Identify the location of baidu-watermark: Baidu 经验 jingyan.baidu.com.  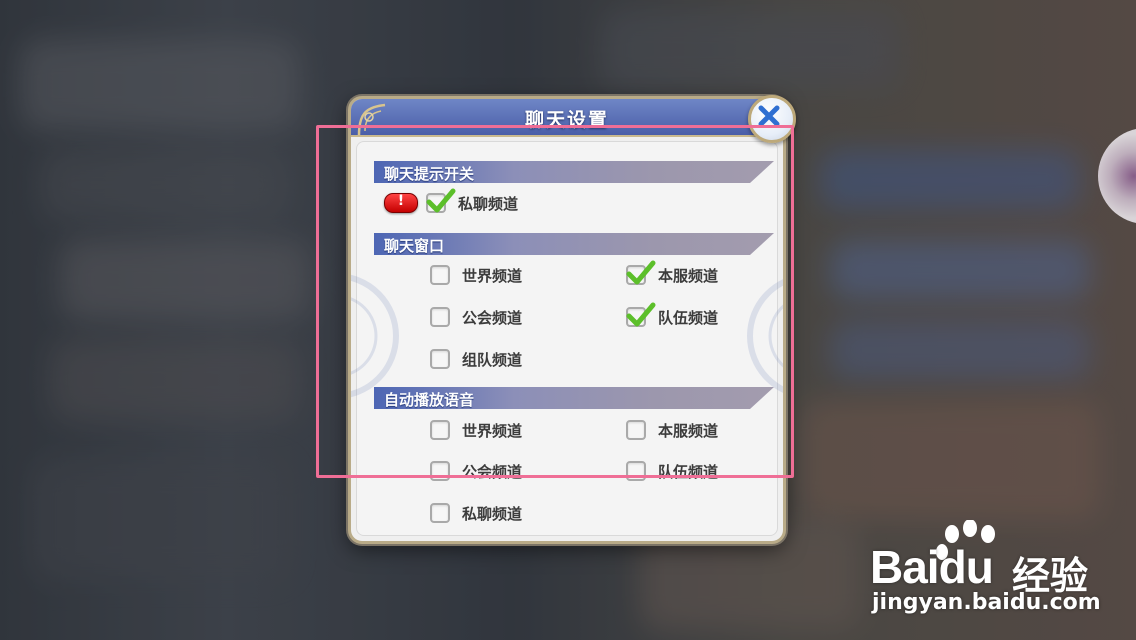
(995, 570).